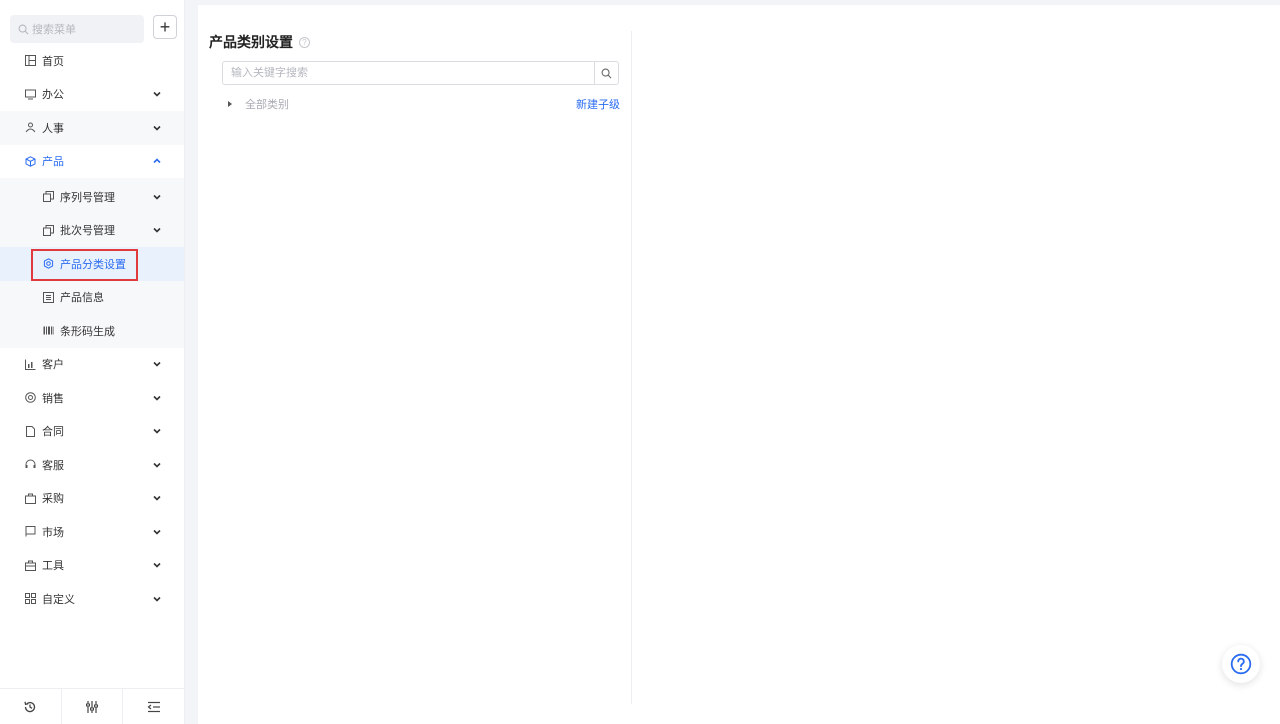 Image resolution: width=1280 pixels, height=724 pixels. I want to click on nav-item-batch-number: 批次号管理, so click(92, 231).